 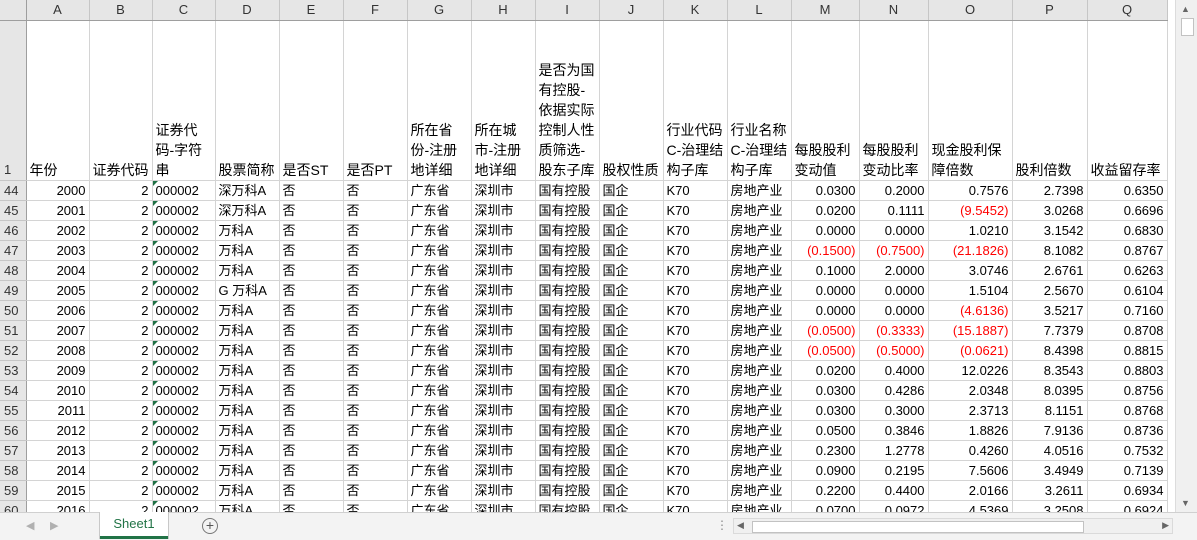 I want to click on cell-q: 0.6934, so click(x=1127, y=490).